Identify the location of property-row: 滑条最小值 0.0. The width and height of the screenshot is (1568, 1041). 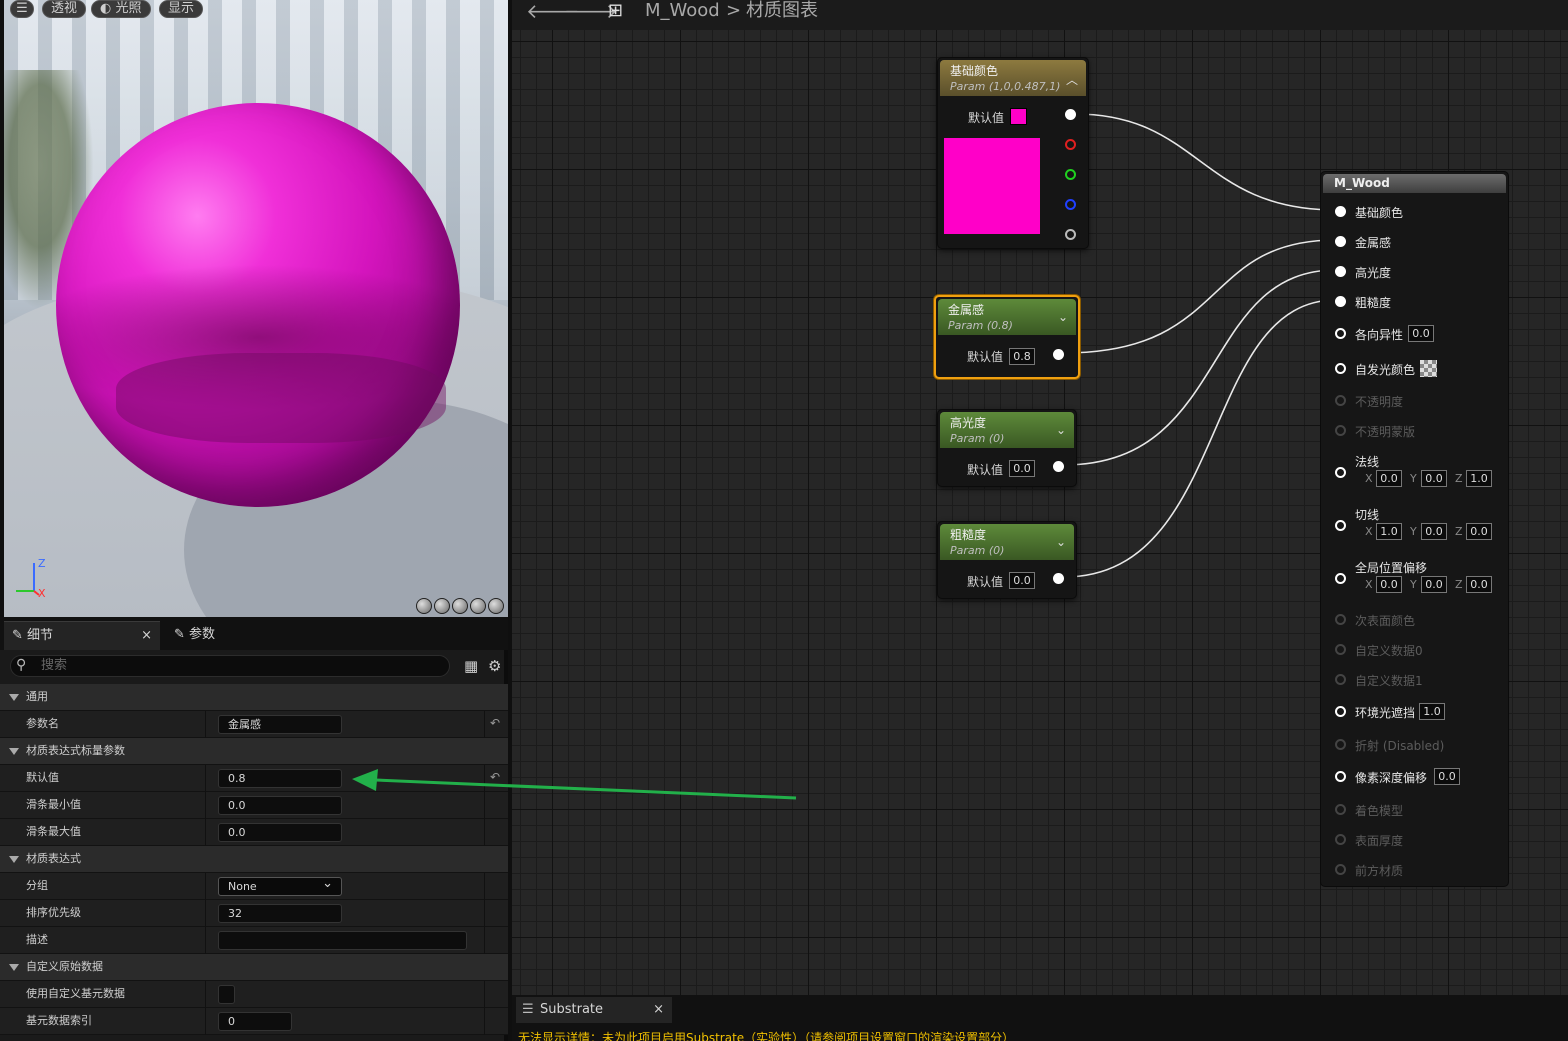
(254, 805).